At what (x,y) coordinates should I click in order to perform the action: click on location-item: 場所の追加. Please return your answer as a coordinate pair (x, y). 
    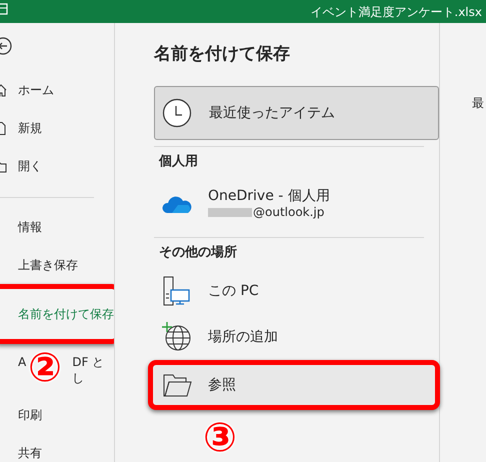
    Looking at the image, I should click on (289, 337).